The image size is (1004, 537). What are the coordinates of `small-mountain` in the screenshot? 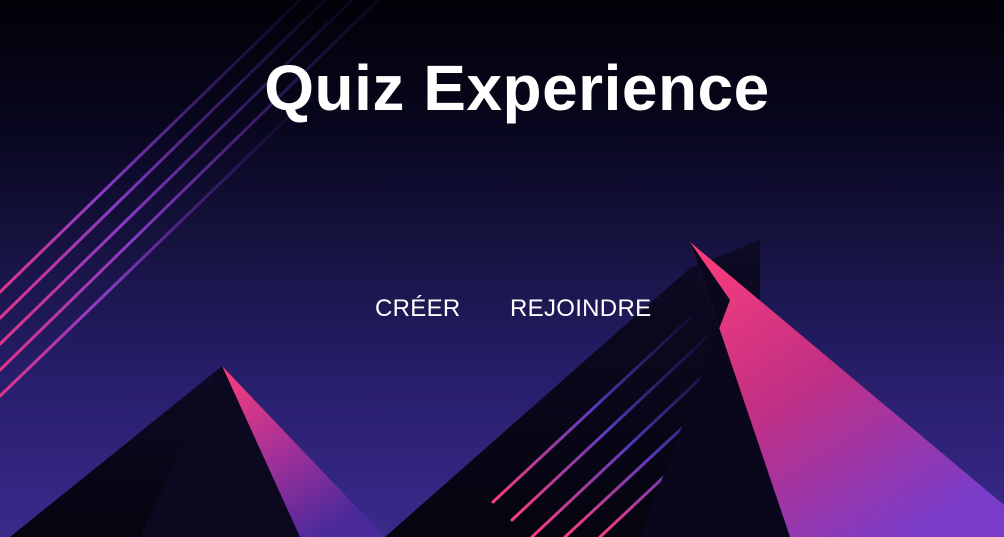 It's located at (197, 451).